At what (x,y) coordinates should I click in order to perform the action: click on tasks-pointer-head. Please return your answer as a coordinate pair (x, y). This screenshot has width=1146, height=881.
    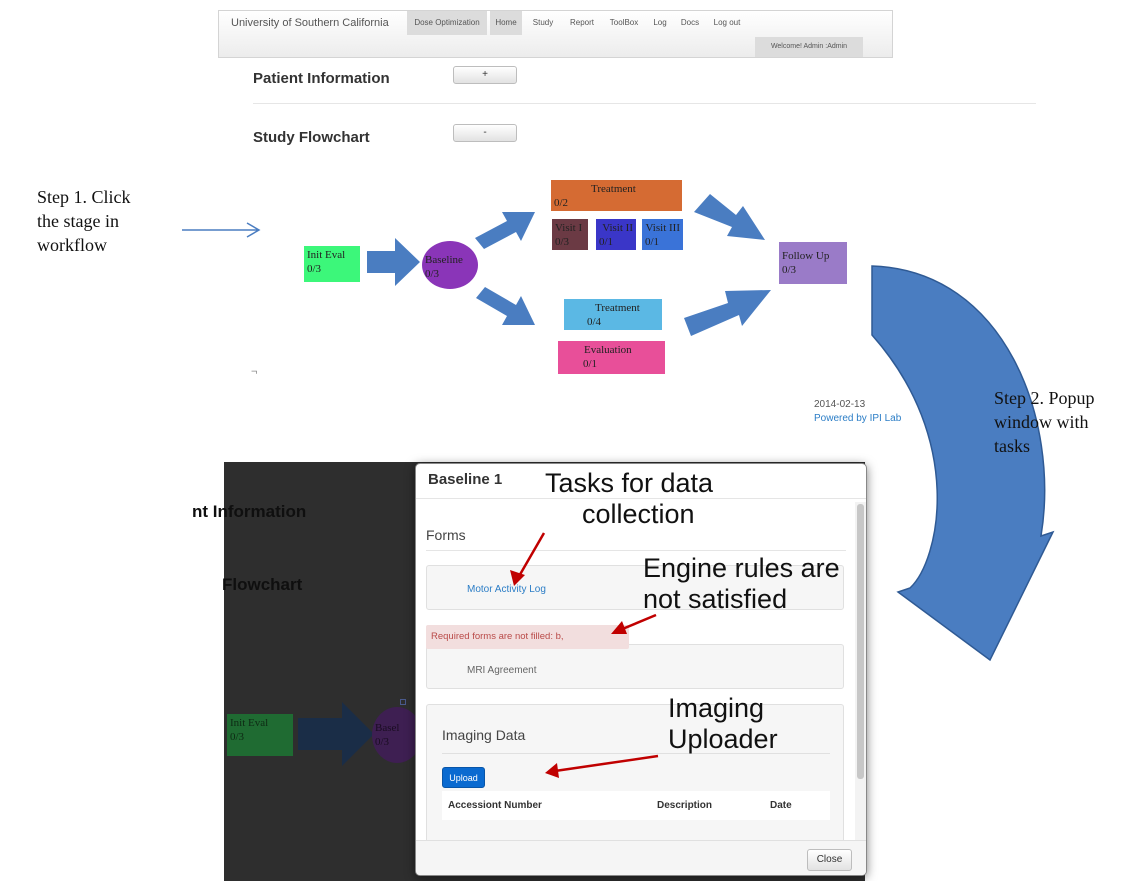
    Looking at the image, I should click on (517, 578).